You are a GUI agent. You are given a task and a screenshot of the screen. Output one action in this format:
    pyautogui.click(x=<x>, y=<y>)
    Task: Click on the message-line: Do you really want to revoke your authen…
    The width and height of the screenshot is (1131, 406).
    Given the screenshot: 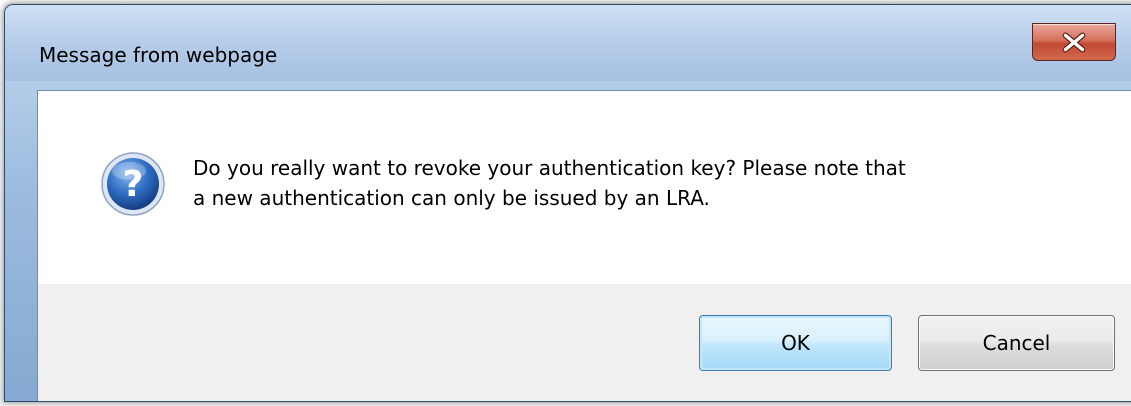 What is the action you would take?
    pyautogui.click(x=549, y=168)
    